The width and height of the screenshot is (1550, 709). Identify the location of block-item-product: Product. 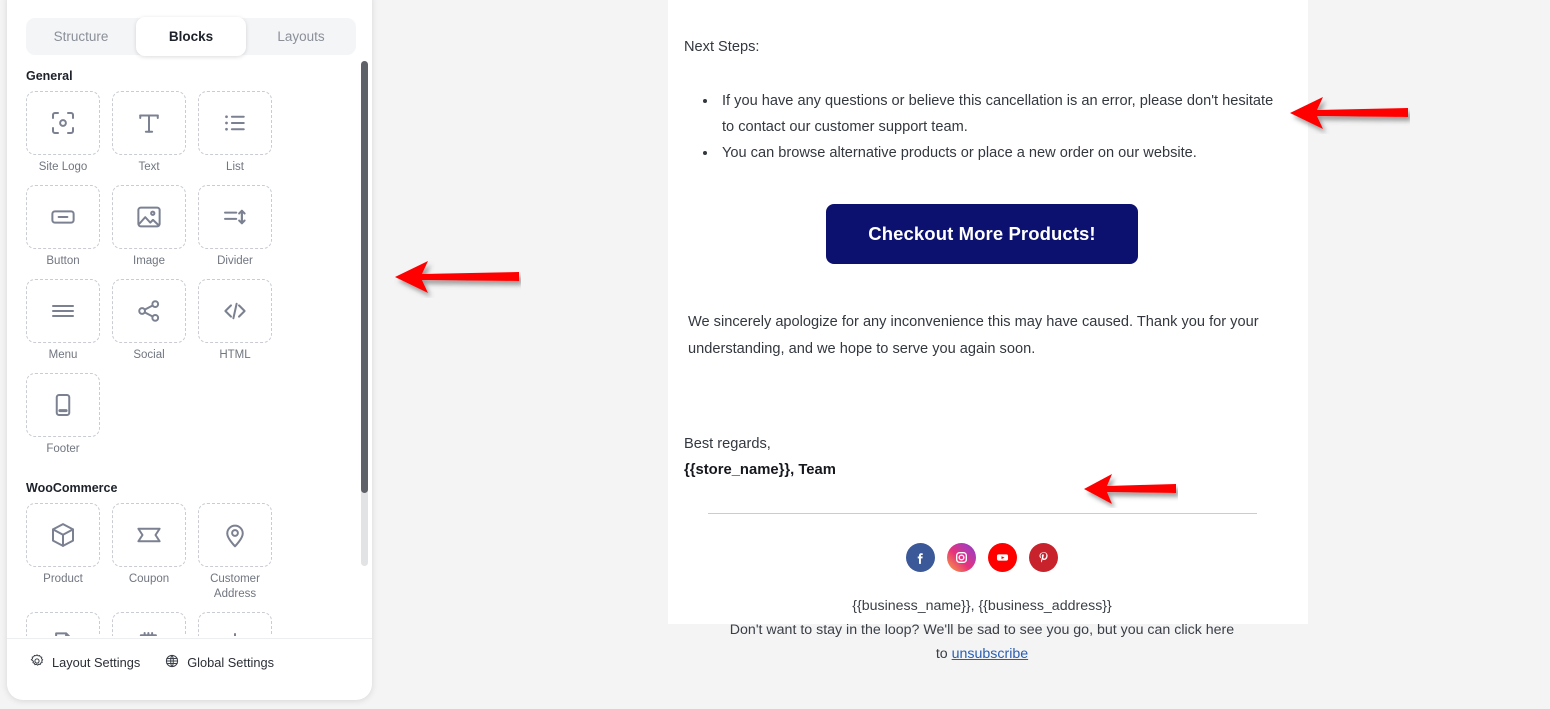
(63, 552).